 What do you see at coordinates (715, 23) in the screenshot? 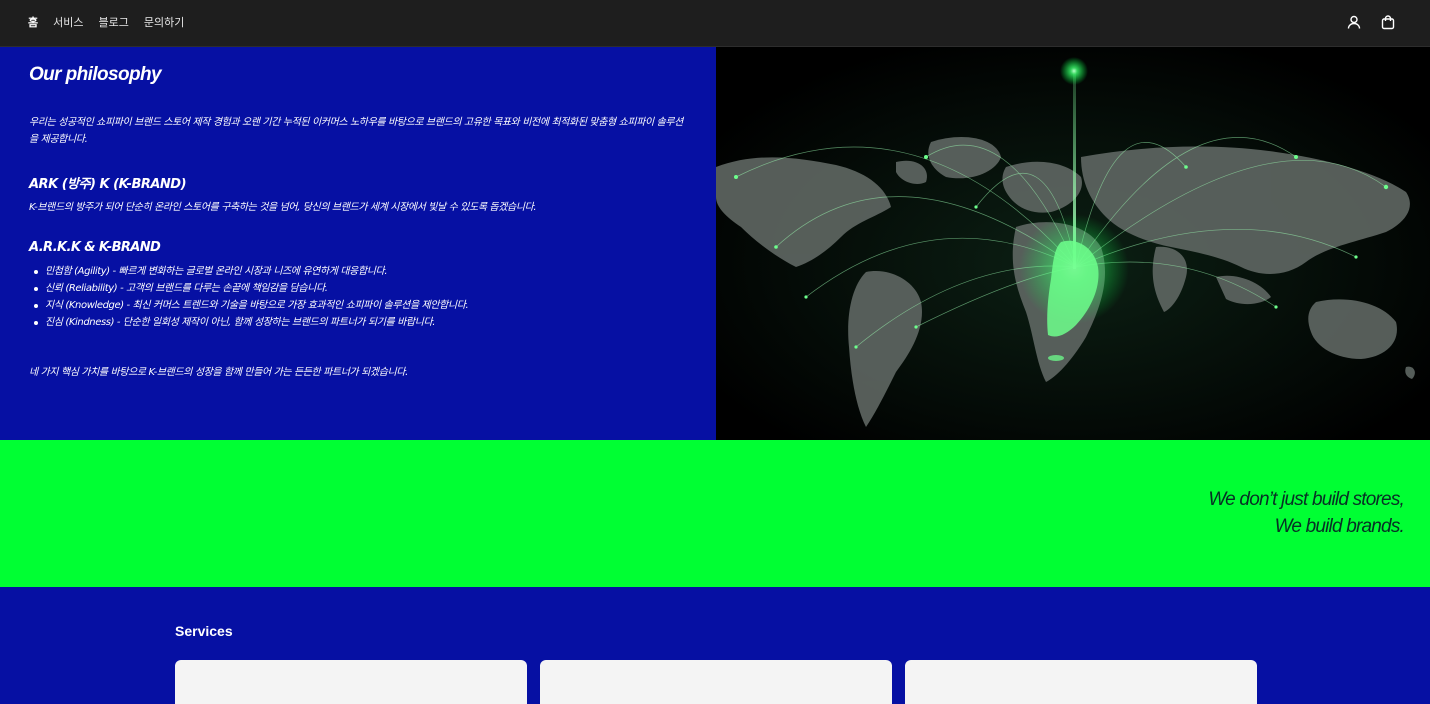
I see `site-header: 홈 서비스 블로그 문의하기` at bounding box center [715, 23].